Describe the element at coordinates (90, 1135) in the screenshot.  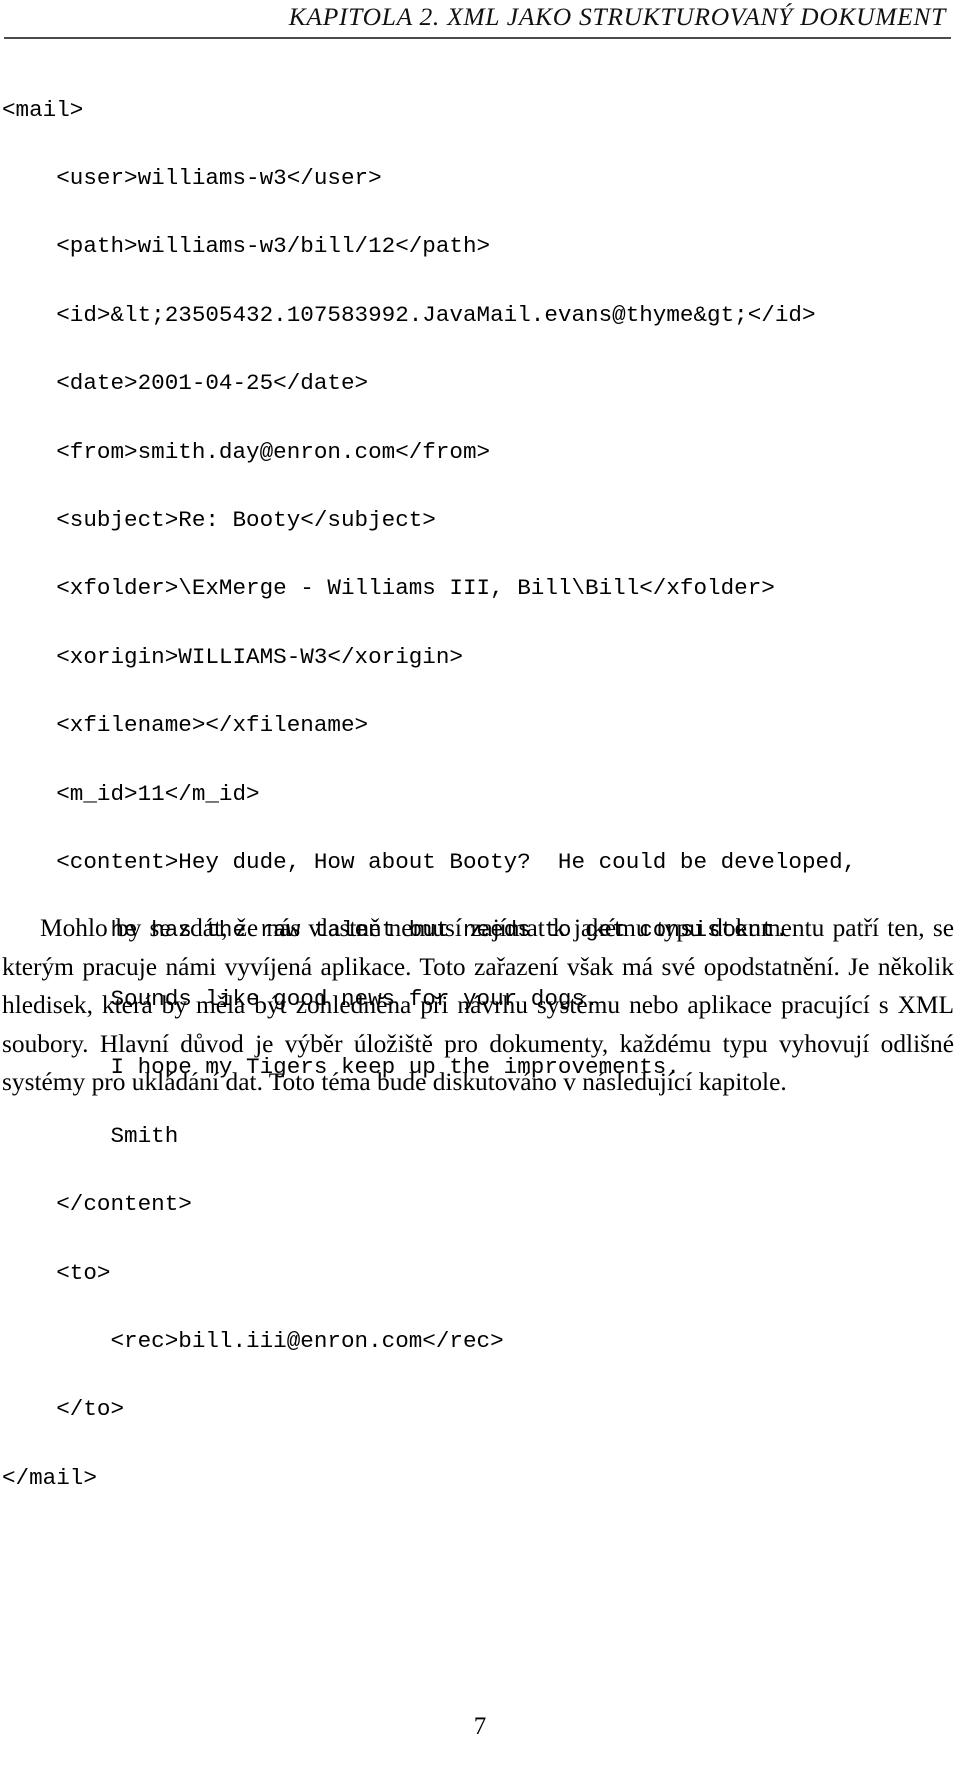
I see `code-line: Smith` at that location.